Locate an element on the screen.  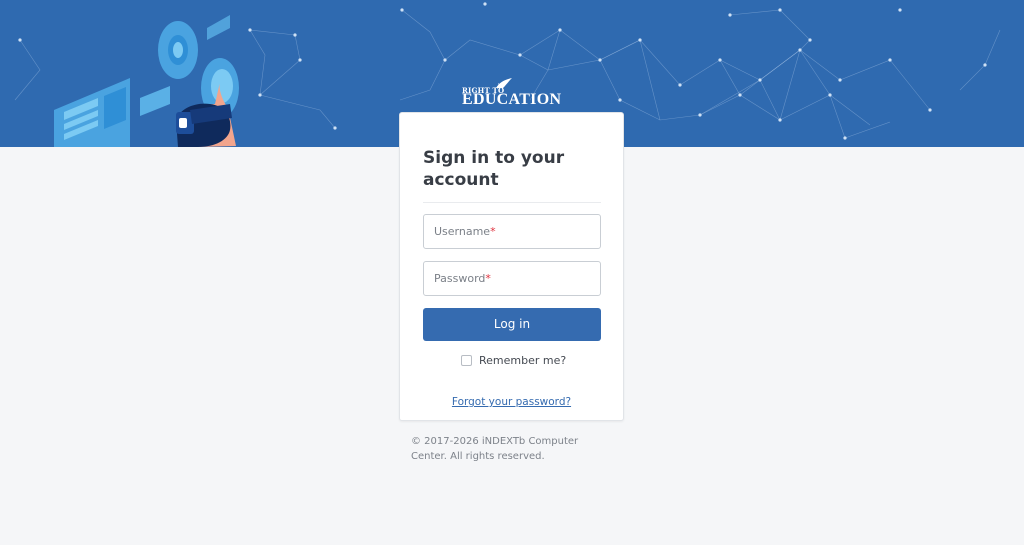
title-divider is located at coordinates (512, 202).